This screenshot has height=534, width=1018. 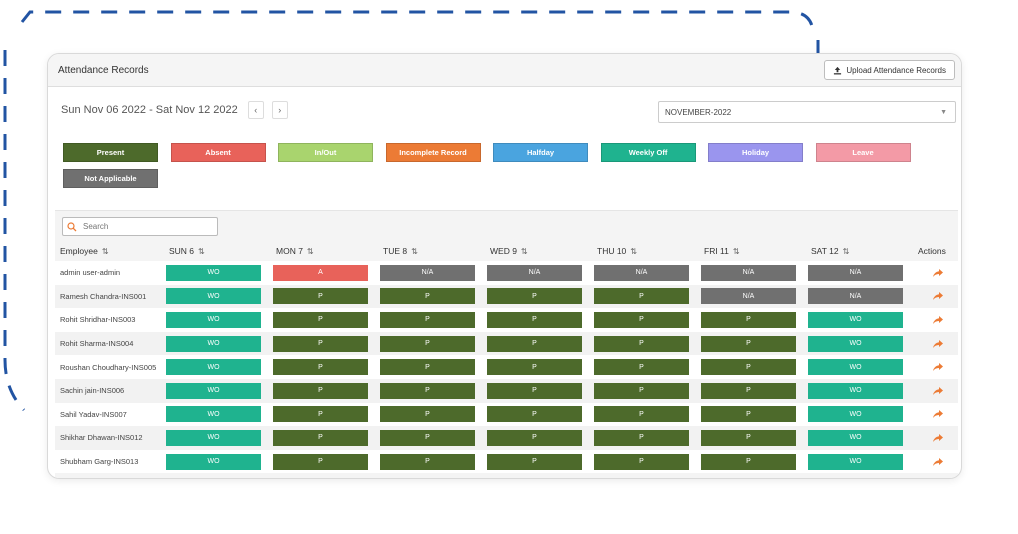 I want to click on search-field, so click(x=140, y=226).